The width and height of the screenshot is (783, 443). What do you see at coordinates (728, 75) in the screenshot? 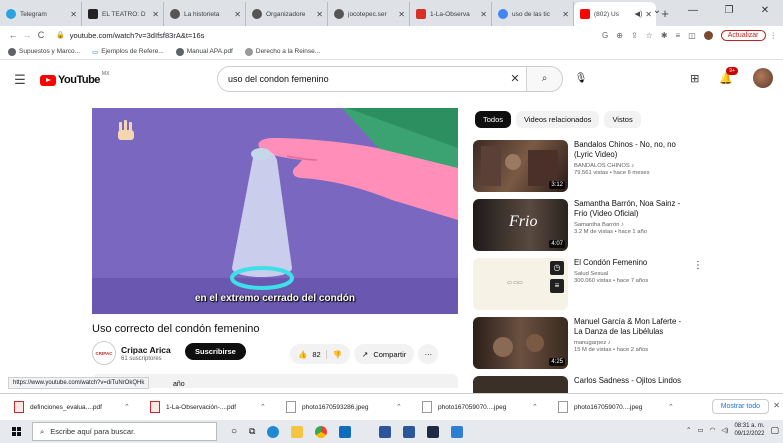
I see `notifications-icon: 🔔 9+` at bounding box center [728, 75].